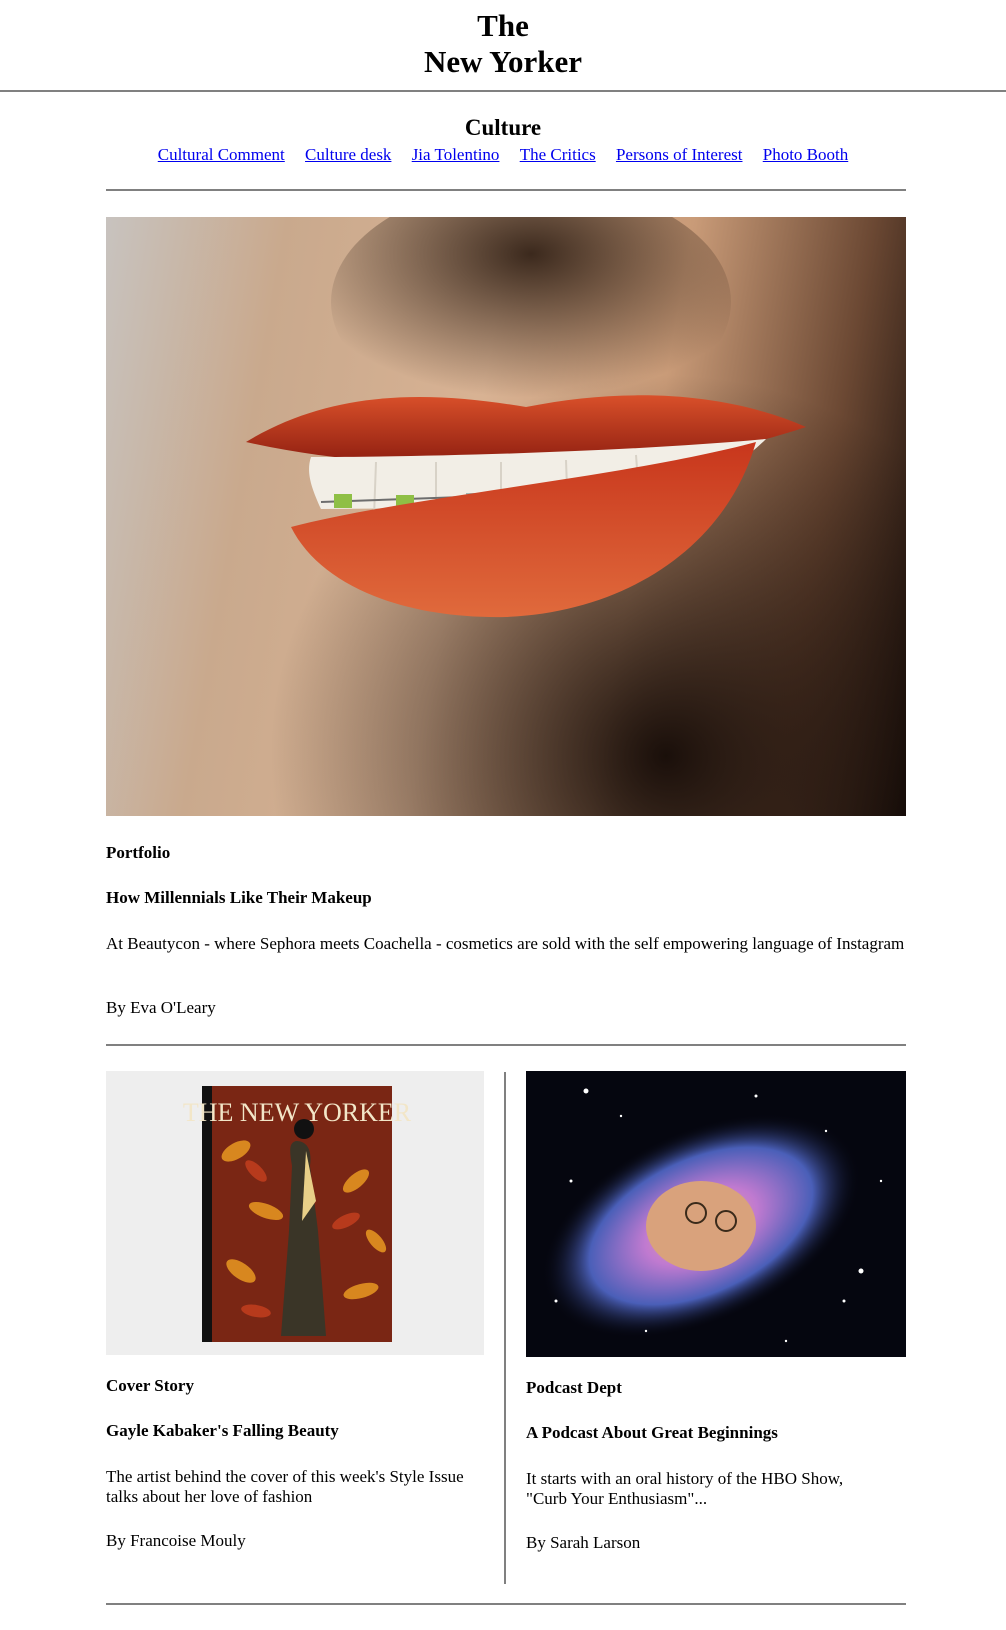 This screenshot has height=1630, width=1006. I want to click on hero-headline: How Millennials Like Their Makeup, so click(239, 898).